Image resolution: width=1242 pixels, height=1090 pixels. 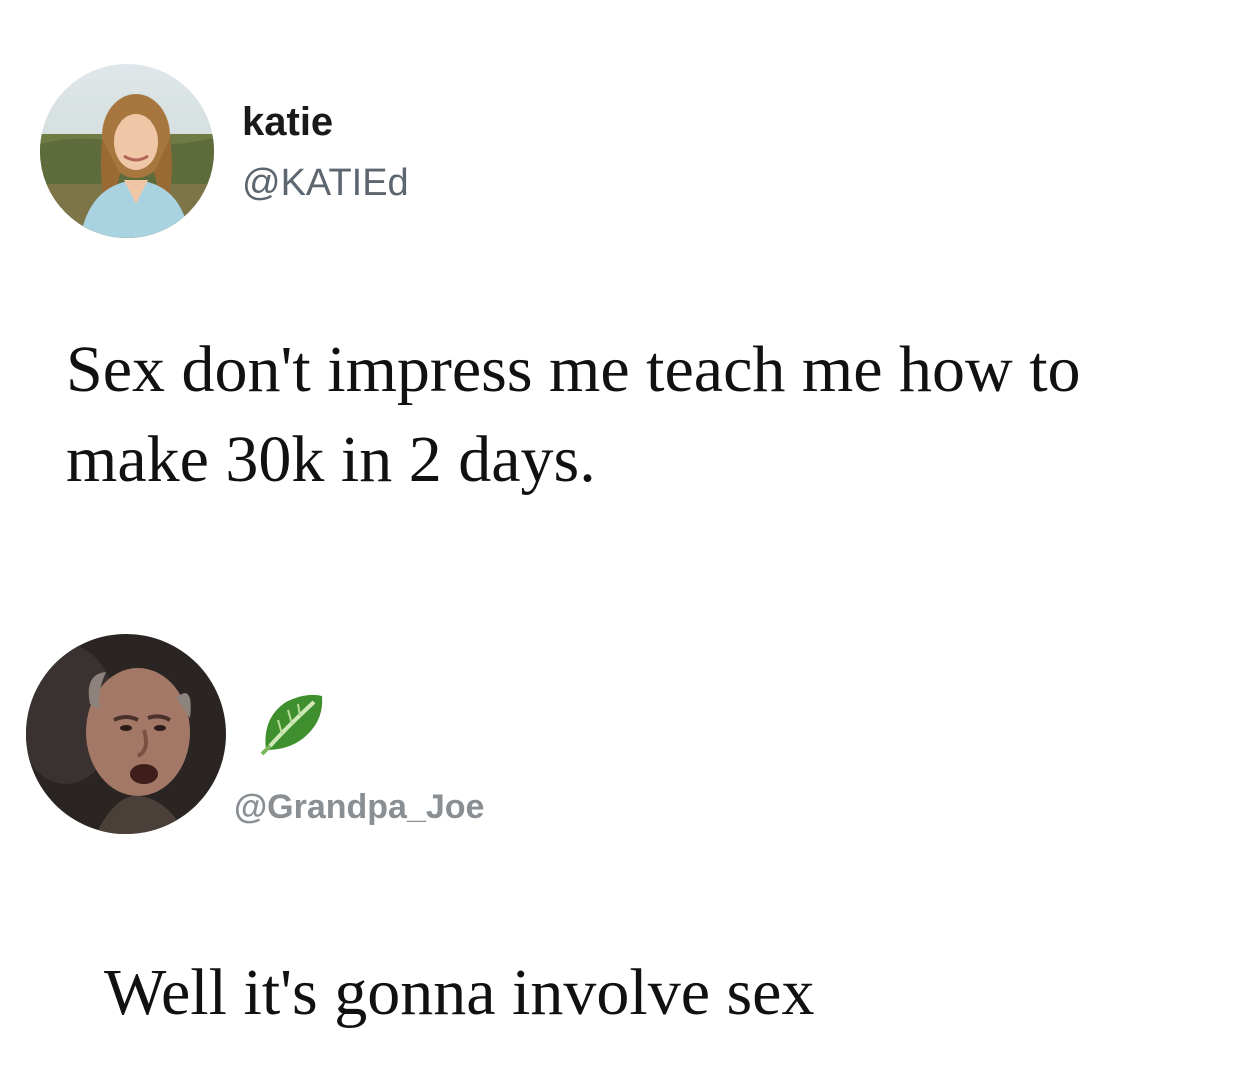 I want to click on post-text: Well it's gonna involve sex, so click(x=459, y=992).